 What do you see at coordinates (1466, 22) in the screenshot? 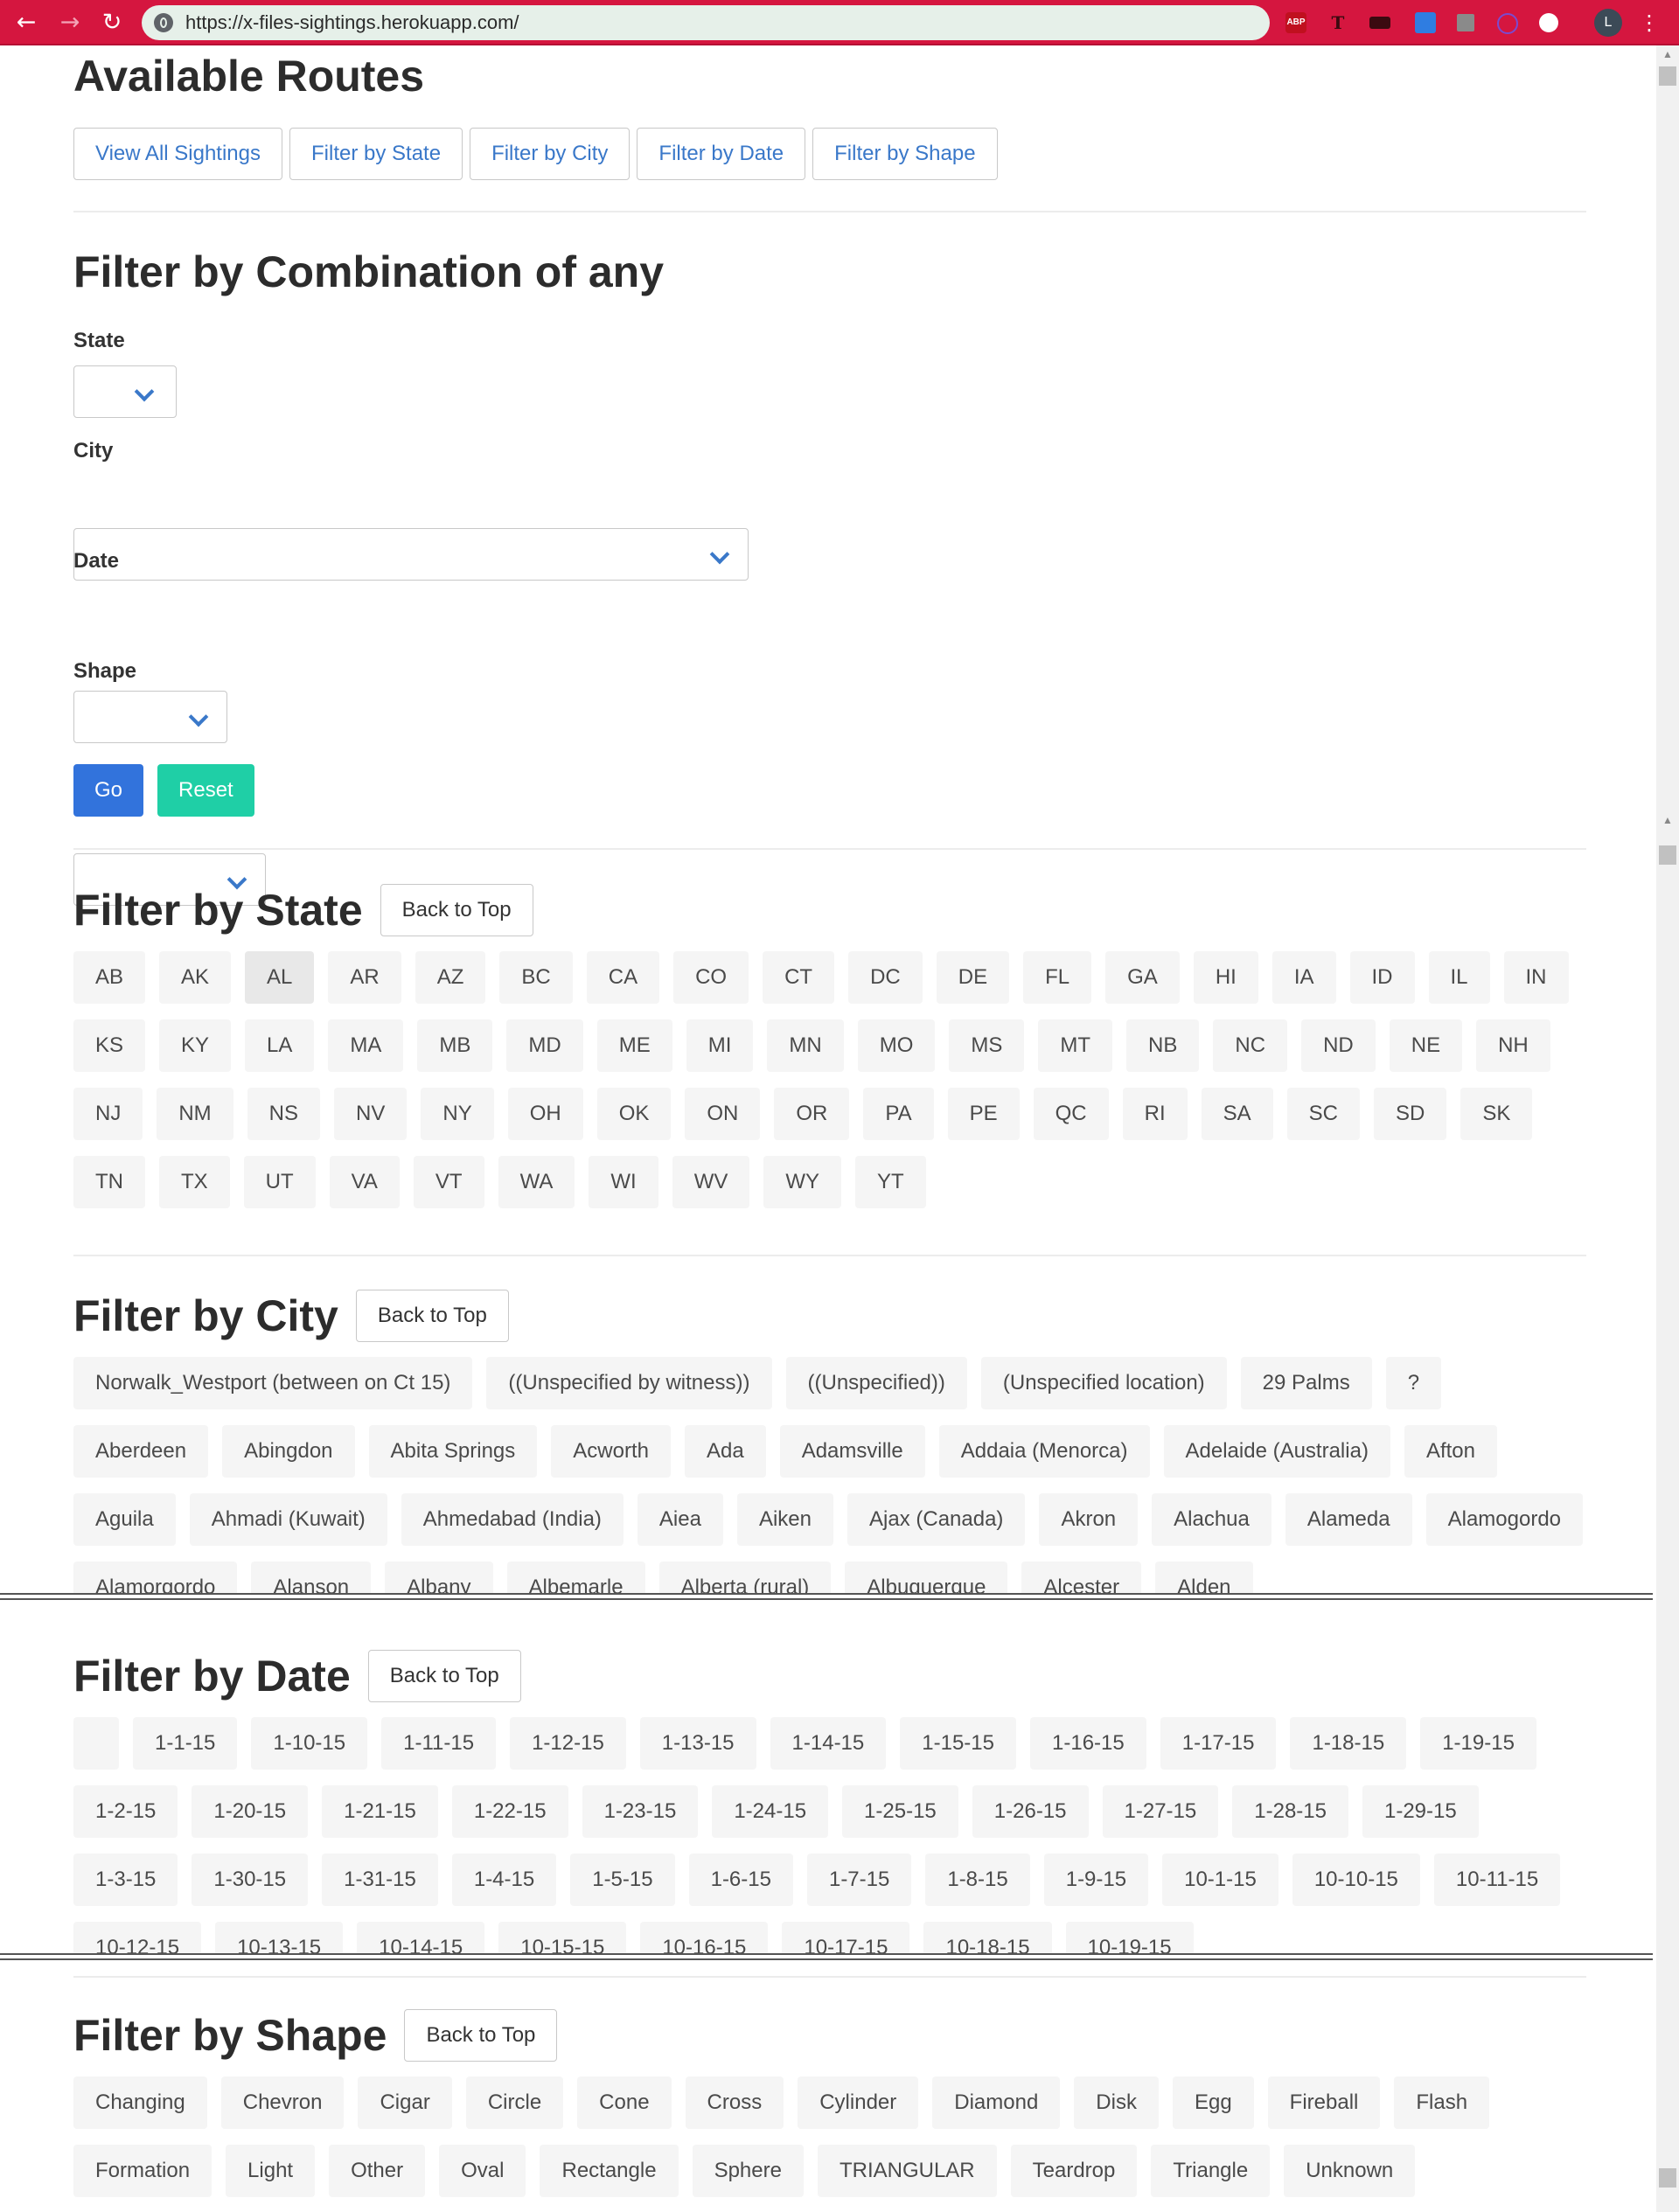
I see `extension-puzzle-icon` at bounding box center [1466, 22].